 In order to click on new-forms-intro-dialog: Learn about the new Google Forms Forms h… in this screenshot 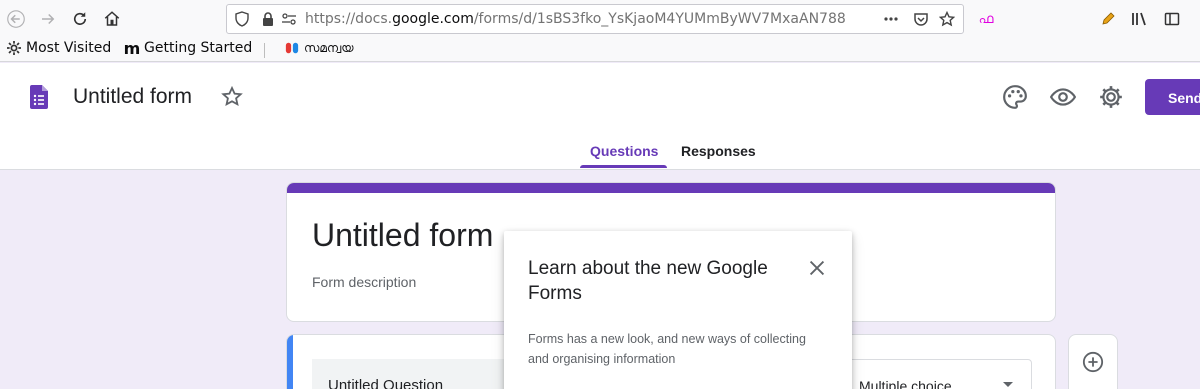, I will do `click(678, 310)`.